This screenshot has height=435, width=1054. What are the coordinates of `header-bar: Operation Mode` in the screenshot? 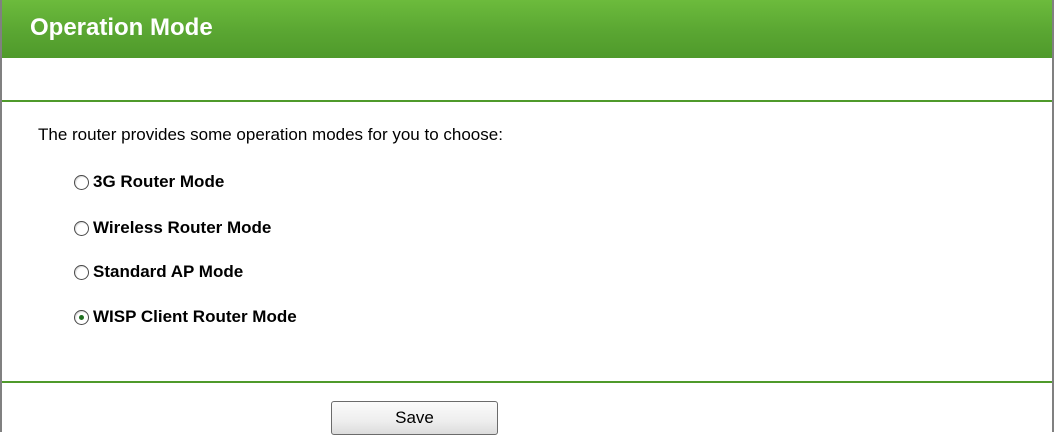 It's located at (527, 29).